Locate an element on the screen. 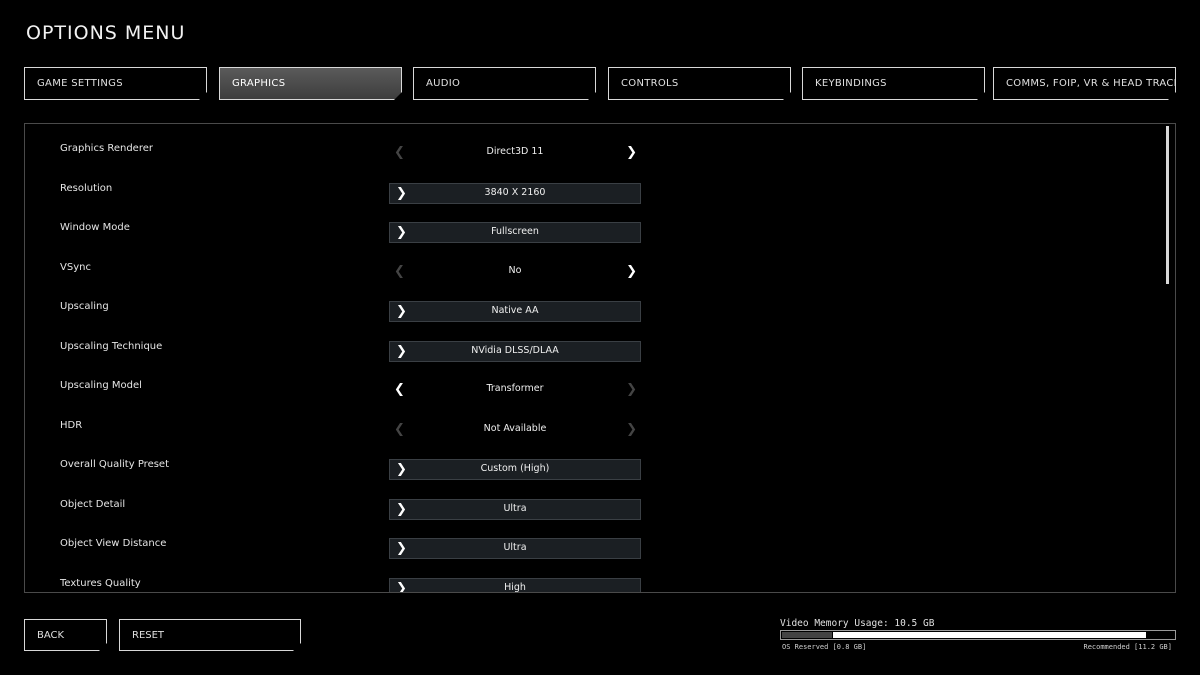  setting-label: HDR is located at coordinates (71, 425).